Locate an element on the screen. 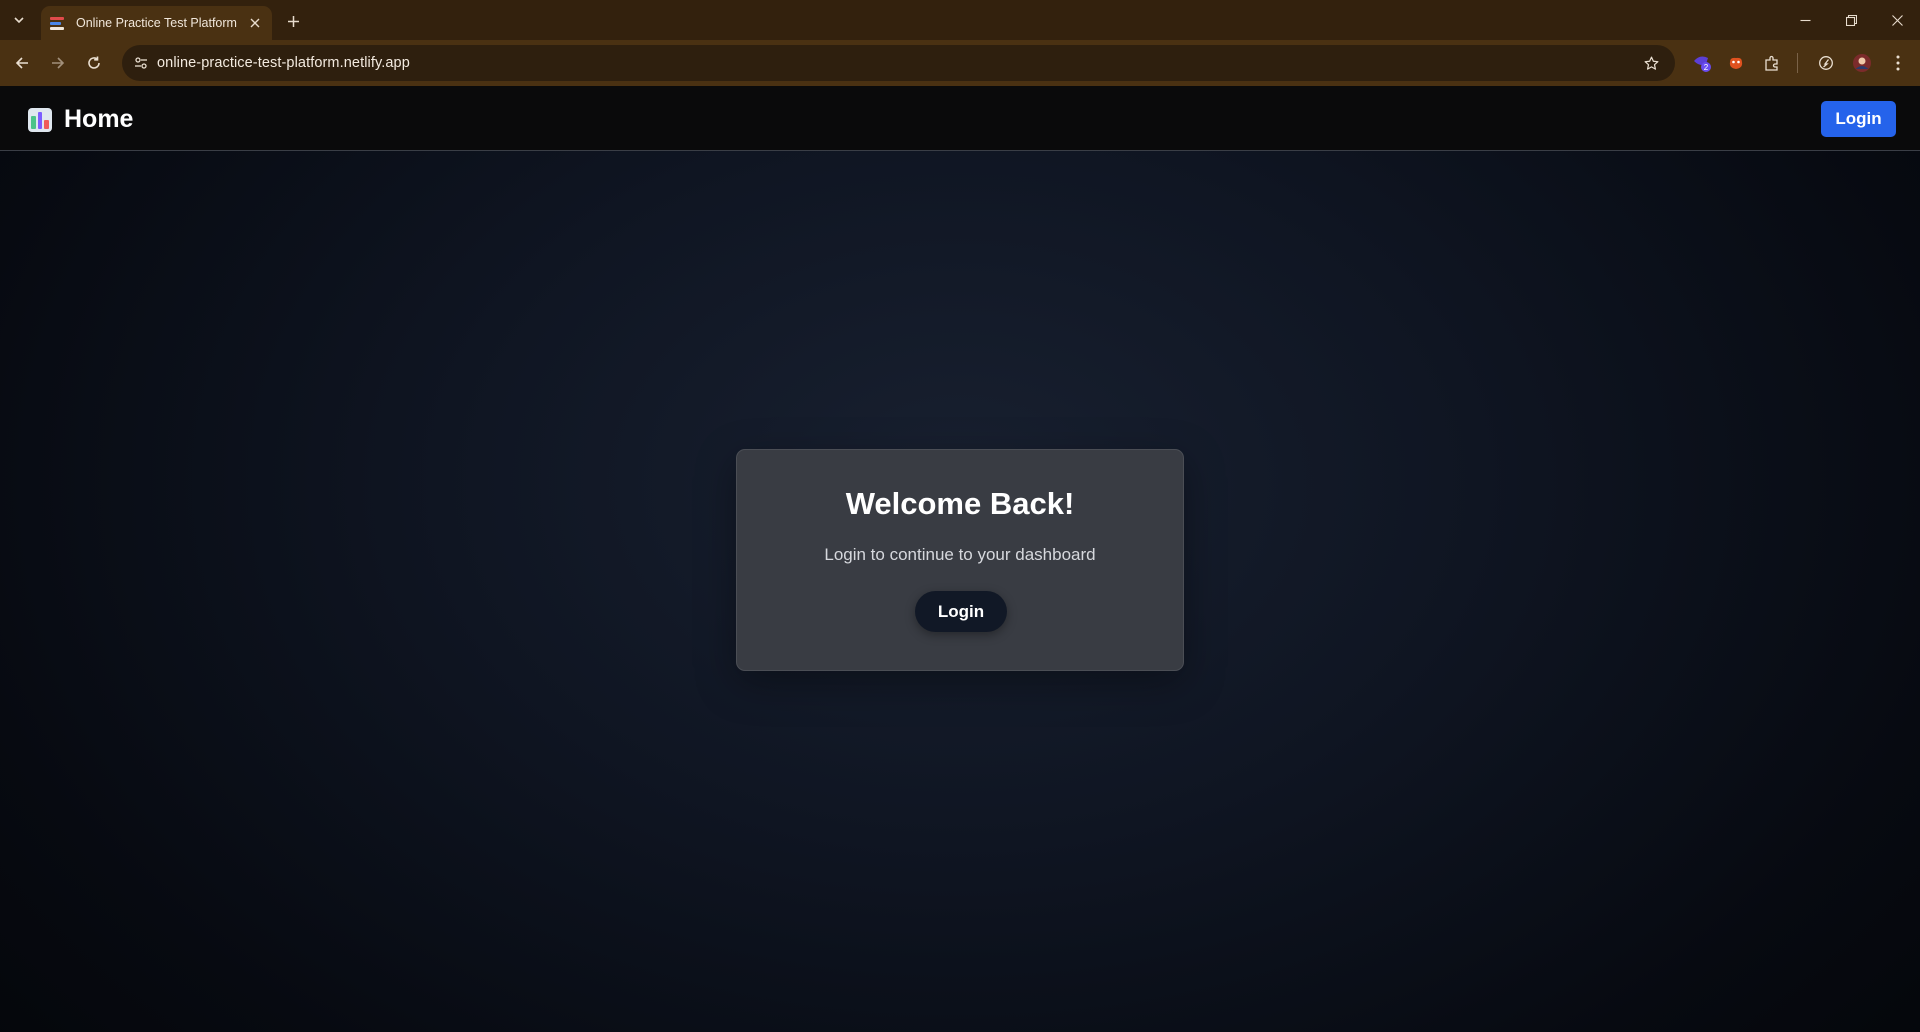 The image size is (1920, 1032). bookmark-button is located at coordinates (1651, 63).